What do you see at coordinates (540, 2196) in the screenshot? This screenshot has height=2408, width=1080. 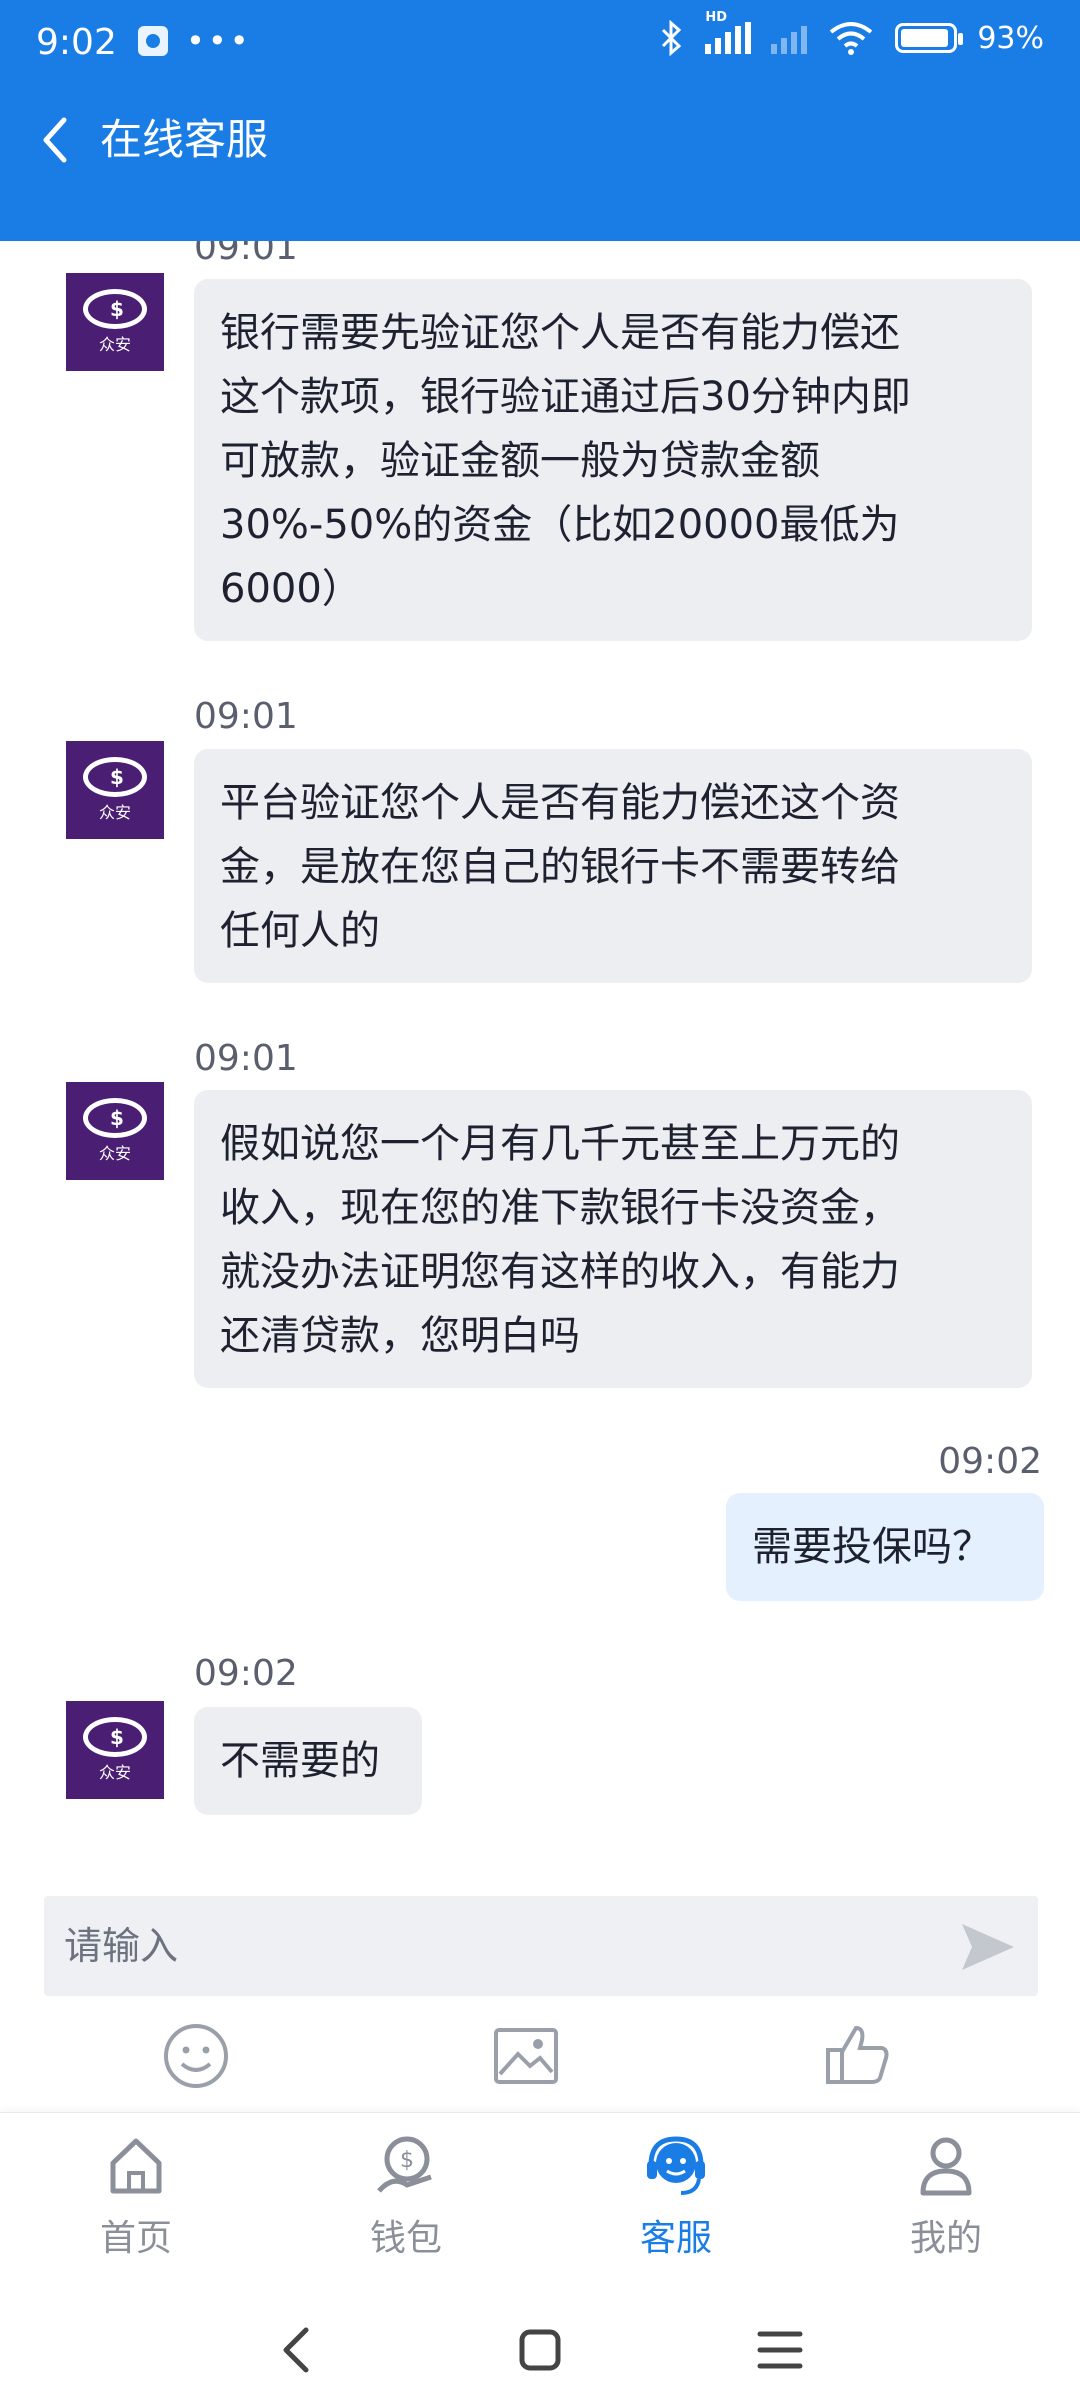 I see `bottom-tab-bar: 首页 $ 钱包 客服 我的` at bounding box center [540, 2196].